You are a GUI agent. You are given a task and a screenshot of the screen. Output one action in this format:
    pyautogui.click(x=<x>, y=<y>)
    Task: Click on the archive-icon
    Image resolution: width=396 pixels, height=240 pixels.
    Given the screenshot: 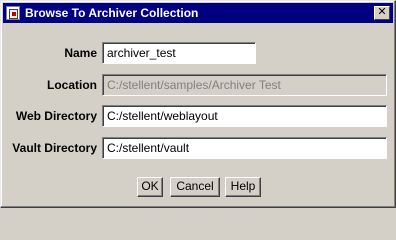 What is the action you would take?
    pyautogui.click(x=13, y=13)
    